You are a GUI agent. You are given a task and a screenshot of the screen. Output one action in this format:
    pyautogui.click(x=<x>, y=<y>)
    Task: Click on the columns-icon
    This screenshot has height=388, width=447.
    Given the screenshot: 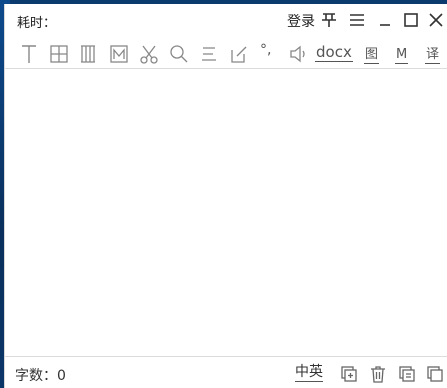 What is the action you would take?
    pyautogui.click(x=89, y=54)
    